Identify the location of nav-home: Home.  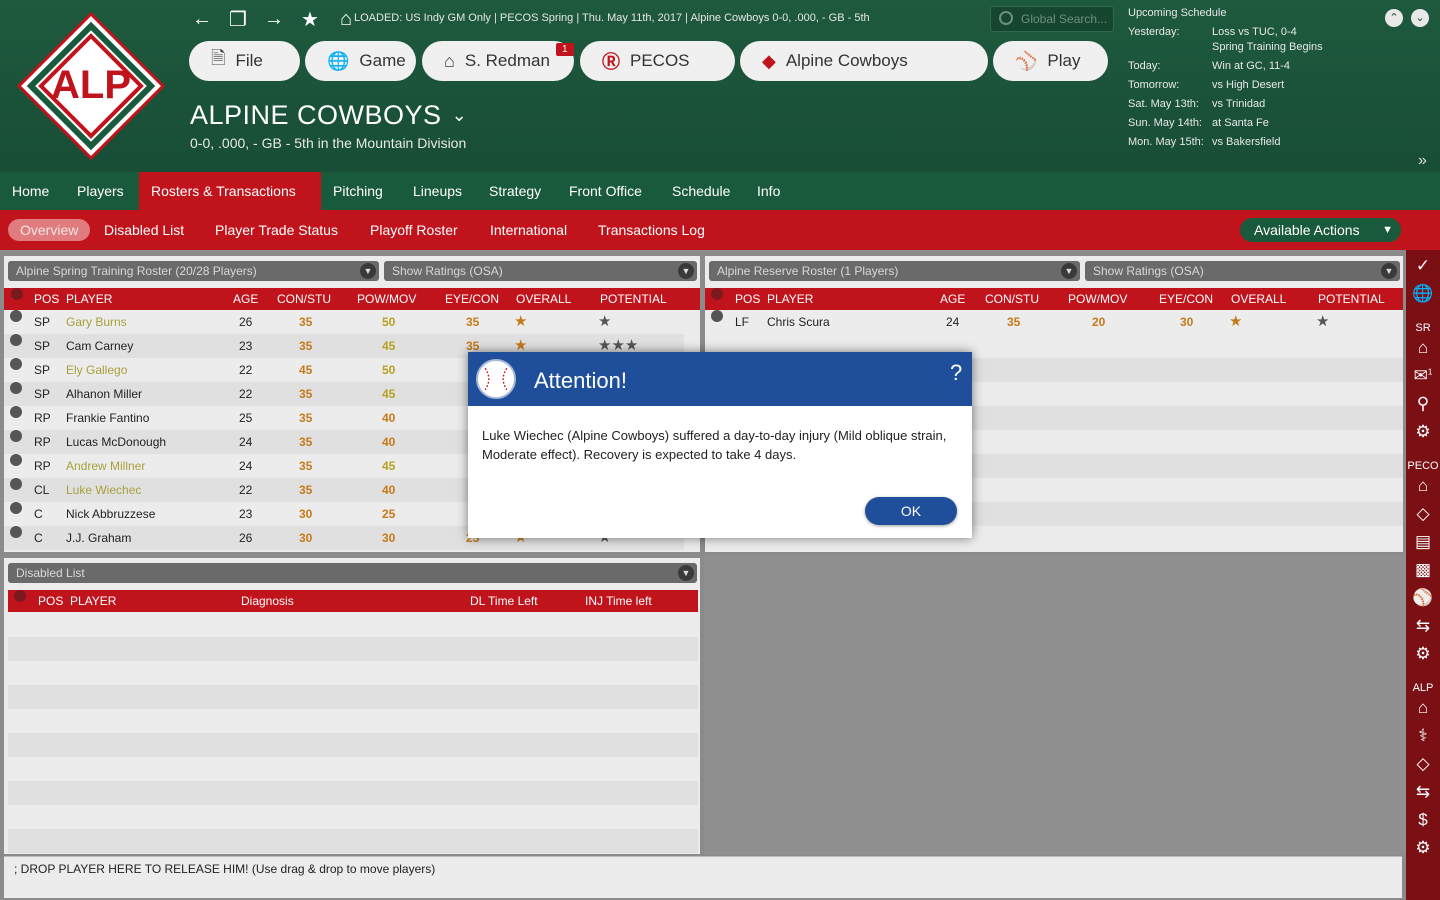
(30, 191).